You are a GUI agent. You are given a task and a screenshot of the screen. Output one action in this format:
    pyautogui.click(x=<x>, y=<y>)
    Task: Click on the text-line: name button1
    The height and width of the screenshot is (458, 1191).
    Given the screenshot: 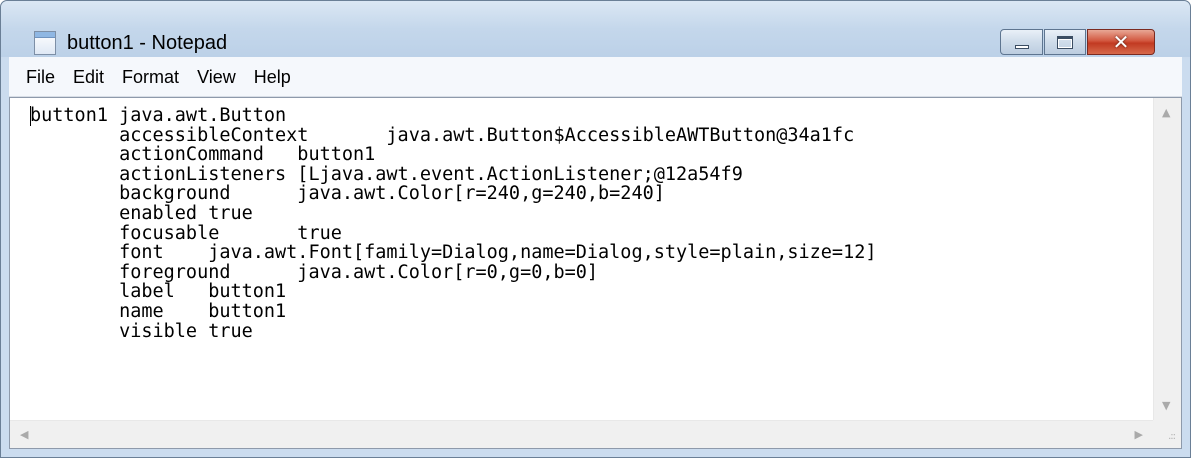 What is the action you would take?
    pyautogui.click(x=158, y=311)
    